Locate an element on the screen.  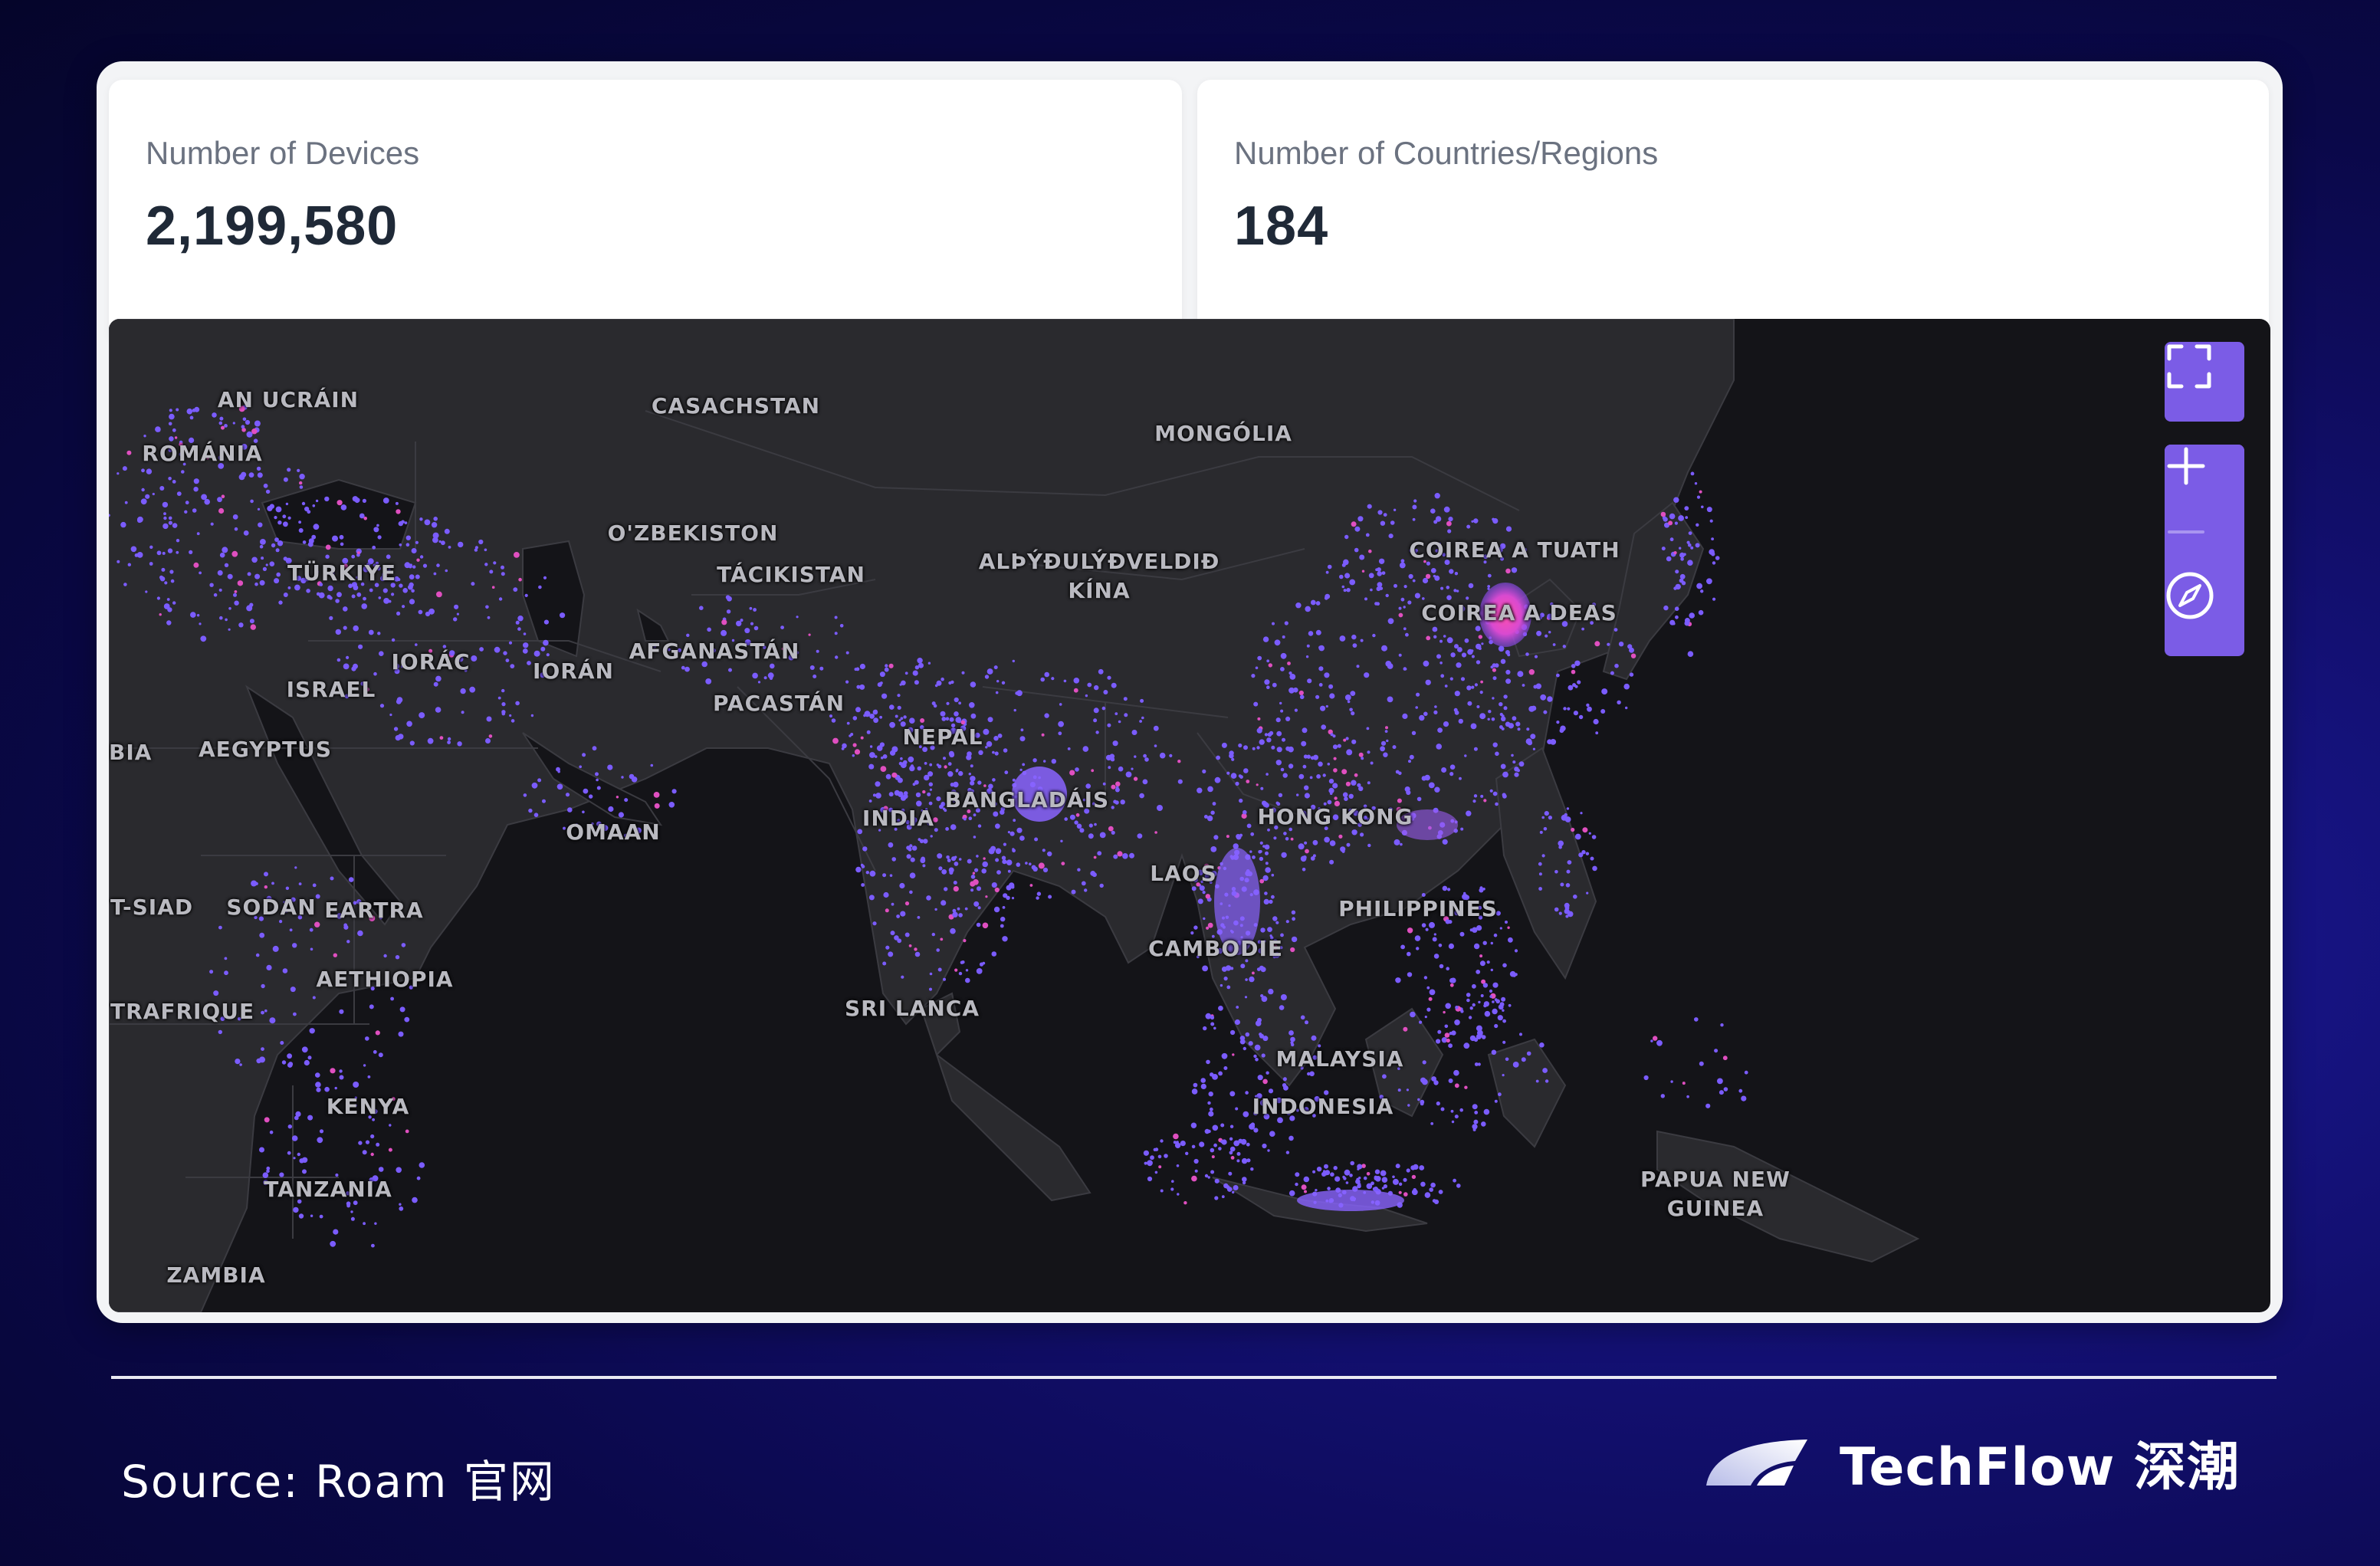
zoom-in-button is located at coordinates (2204, 484).